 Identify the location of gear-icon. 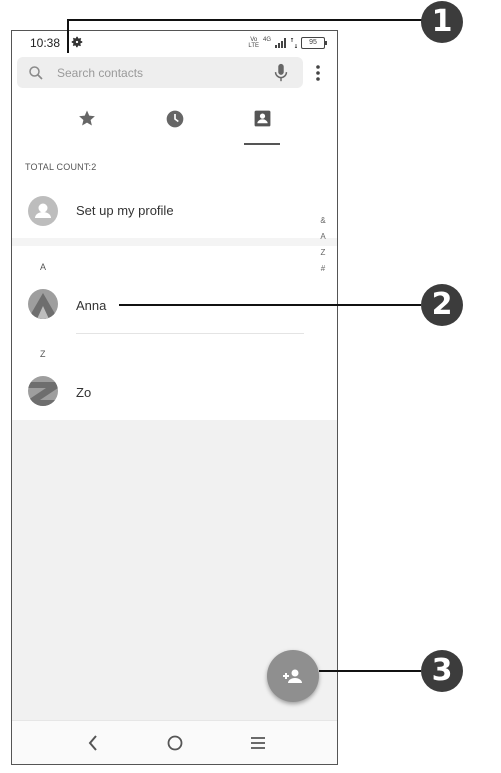
(77, 42).